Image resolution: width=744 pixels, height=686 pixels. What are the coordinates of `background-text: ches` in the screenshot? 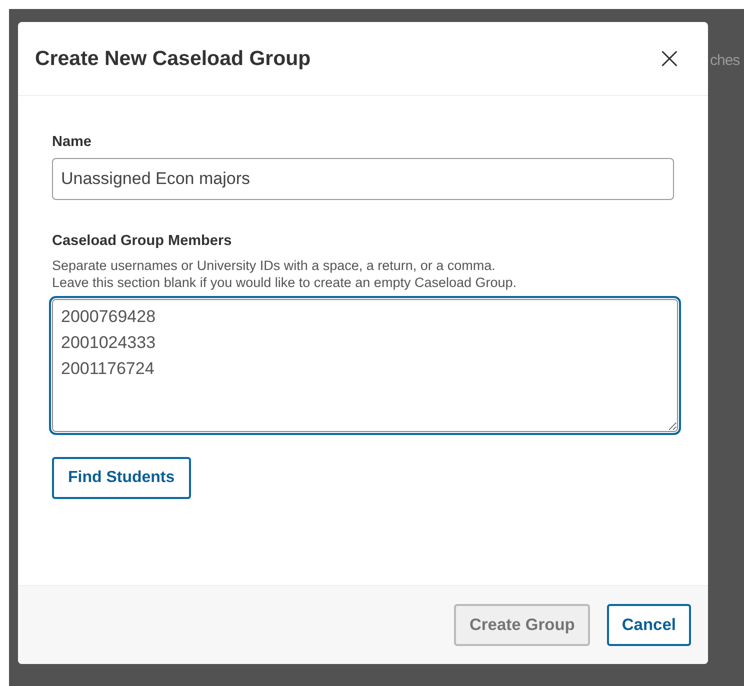 It's located at (725, 60).